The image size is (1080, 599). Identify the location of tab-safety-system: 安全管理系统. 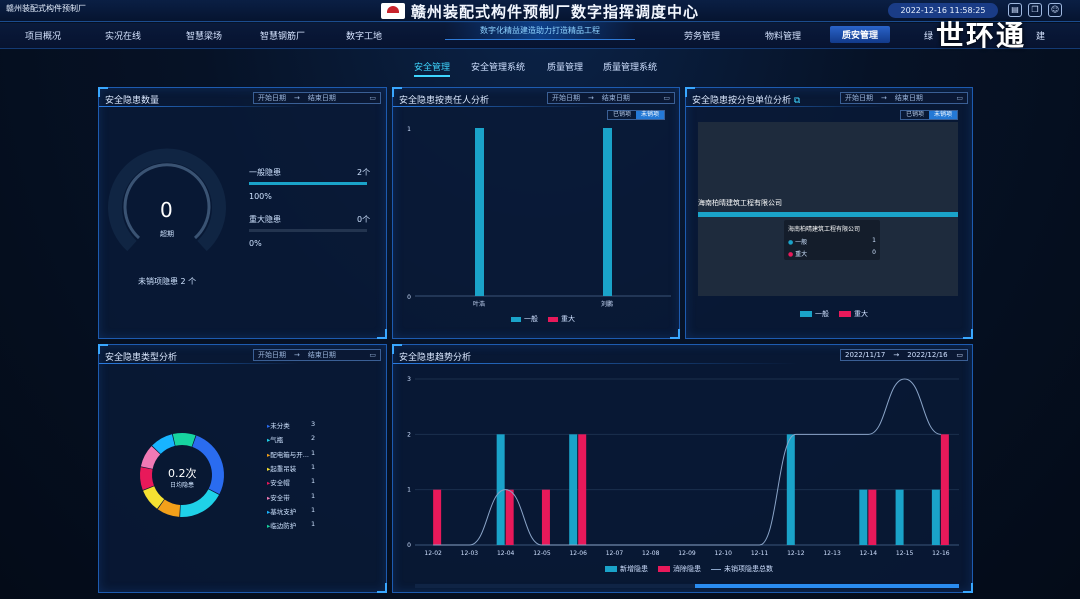
(498, 66).